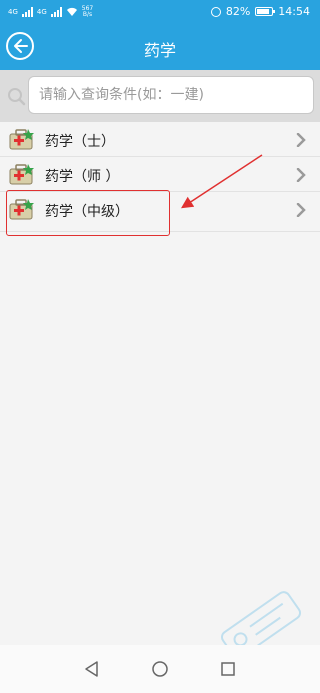 The image size is (320, 693). I want to click on list-item-pharmacist: 药学（师 ）, so click(160, 174).